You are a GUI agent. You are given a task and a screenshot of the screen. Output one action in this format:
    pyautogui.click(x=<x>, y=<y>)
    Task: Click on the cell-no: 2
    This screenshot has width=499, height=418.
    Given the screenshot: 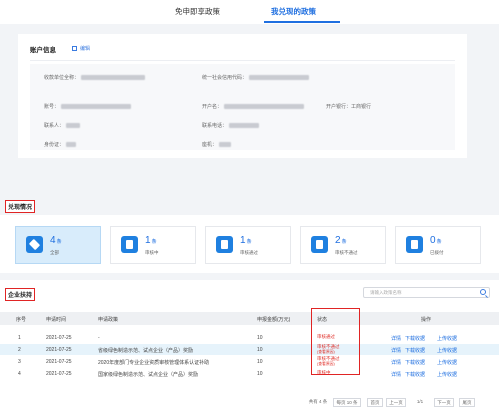 What is the action you would take?
    pyautogui.click(x=19, y=350)
    